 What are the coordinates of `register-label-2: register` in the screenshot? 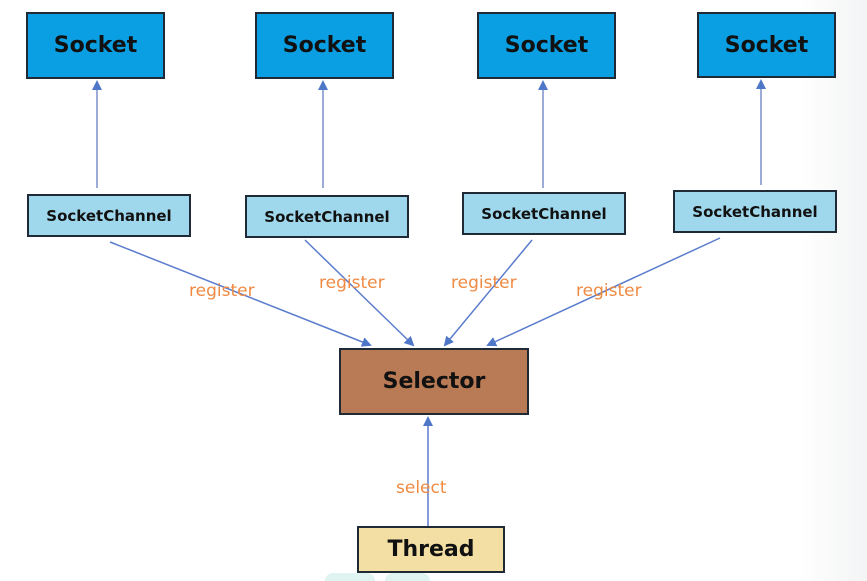 It's located at (352, 283).